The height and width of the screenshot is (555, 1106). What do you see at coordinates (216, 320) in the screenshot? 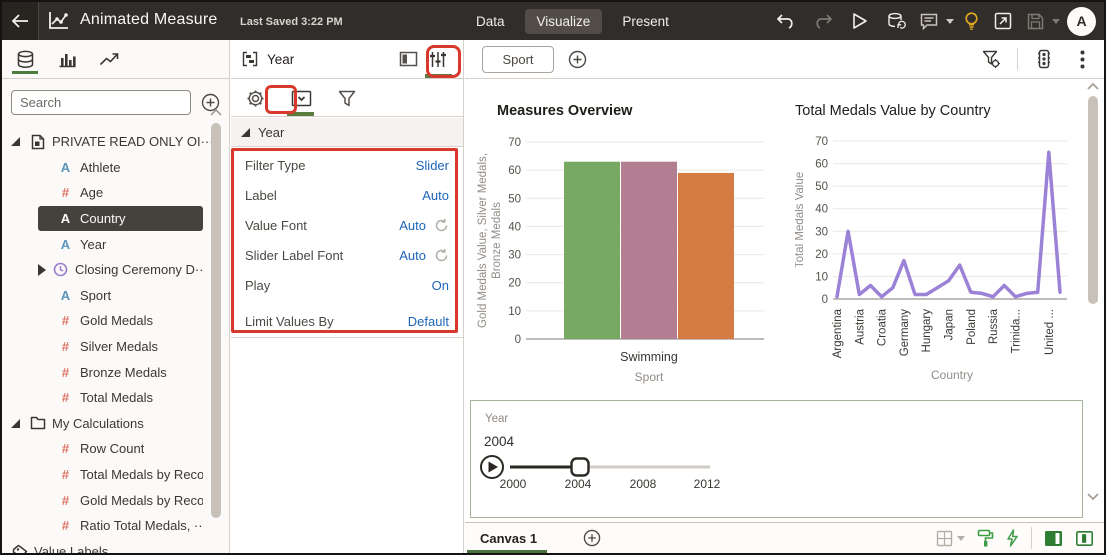
I see `sidebar-scroll-thumb` at bounding box center [216, 320].